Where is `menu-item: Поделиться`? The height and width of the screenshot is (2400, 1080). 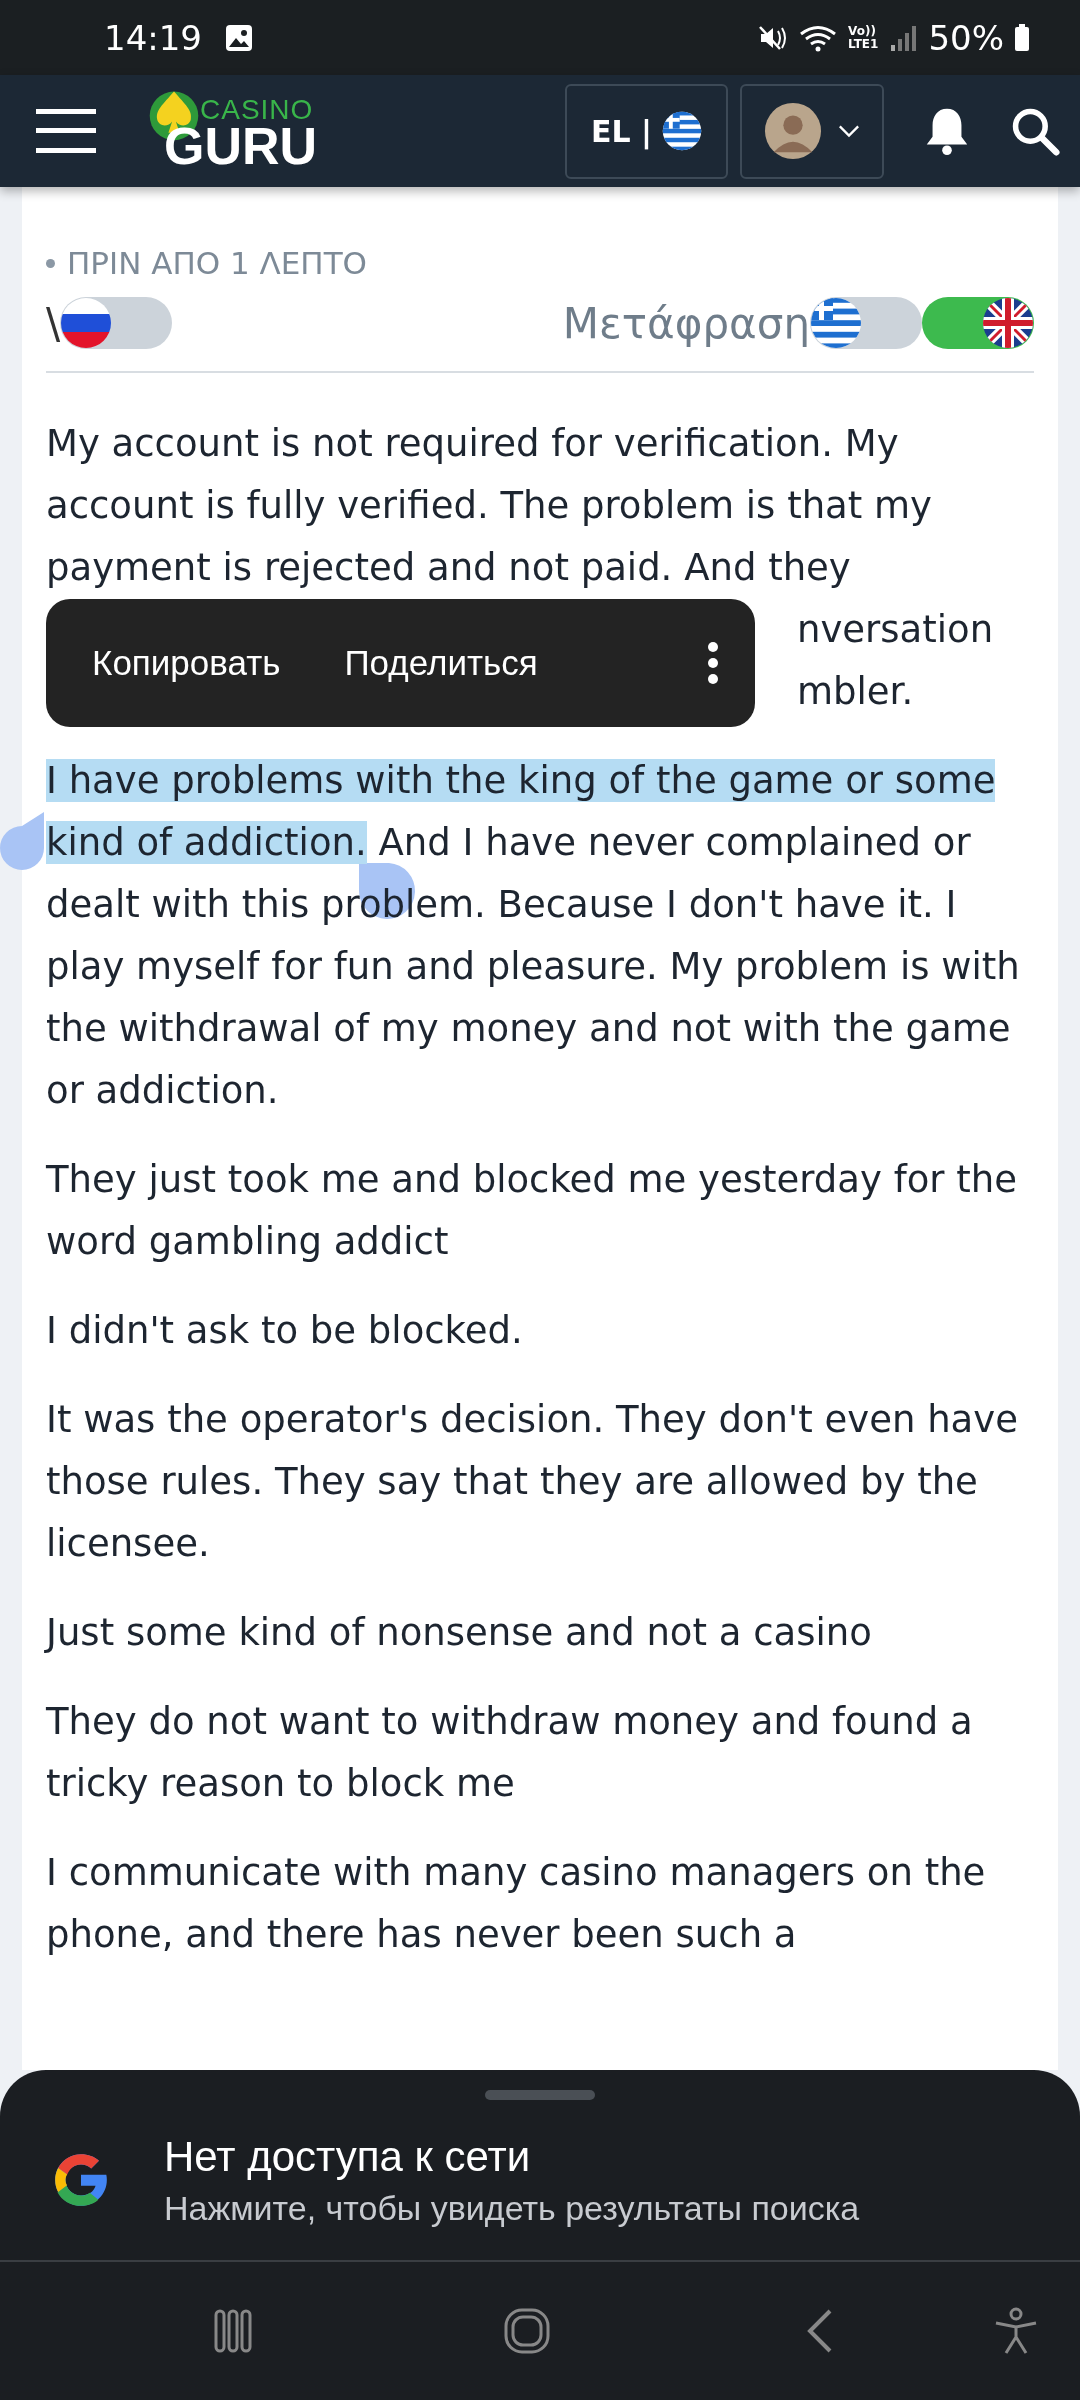
menu-item: Поделиться is located at coordinates (441, 663).